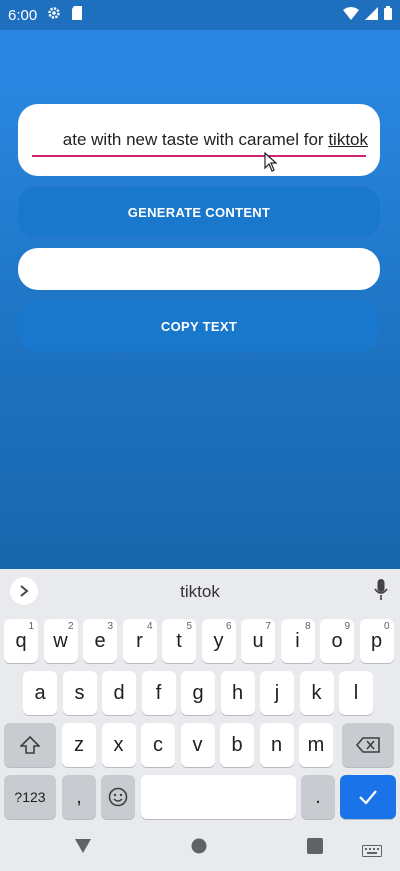 The image size is (400, 871). I want to click on key-label: i, so click(297, 640).